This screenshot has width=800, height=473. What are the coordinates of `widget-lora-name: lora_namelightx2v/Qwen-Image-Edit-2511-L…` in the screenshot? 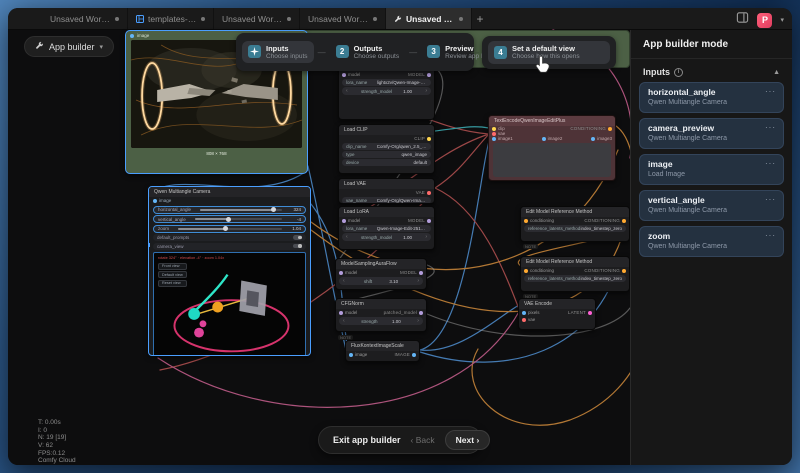 It's located at (386, 82).